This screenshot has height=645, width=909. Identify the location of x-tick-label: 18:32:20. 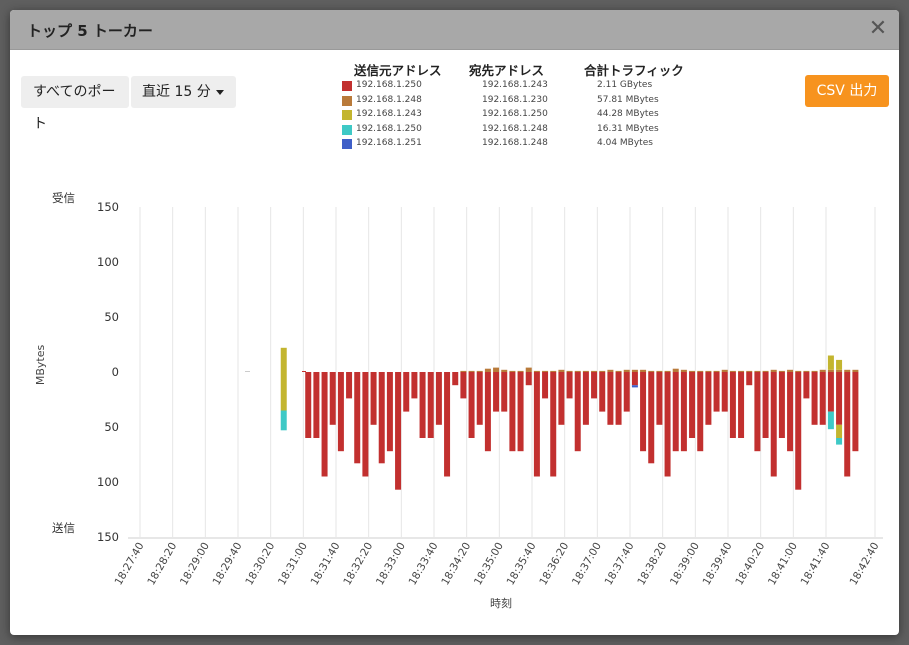
(358, 564).